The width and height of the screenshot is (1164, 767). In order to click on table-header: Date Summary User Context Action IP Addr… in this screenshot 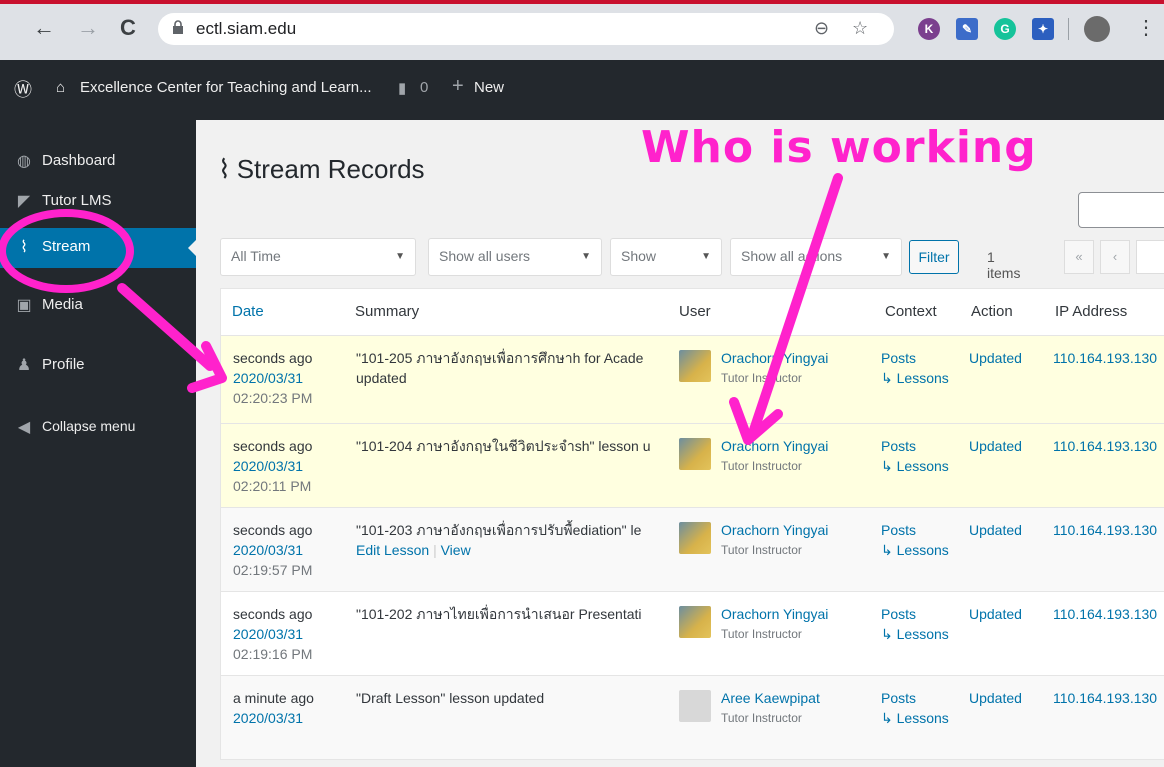, I will do `click(692, 312)`.